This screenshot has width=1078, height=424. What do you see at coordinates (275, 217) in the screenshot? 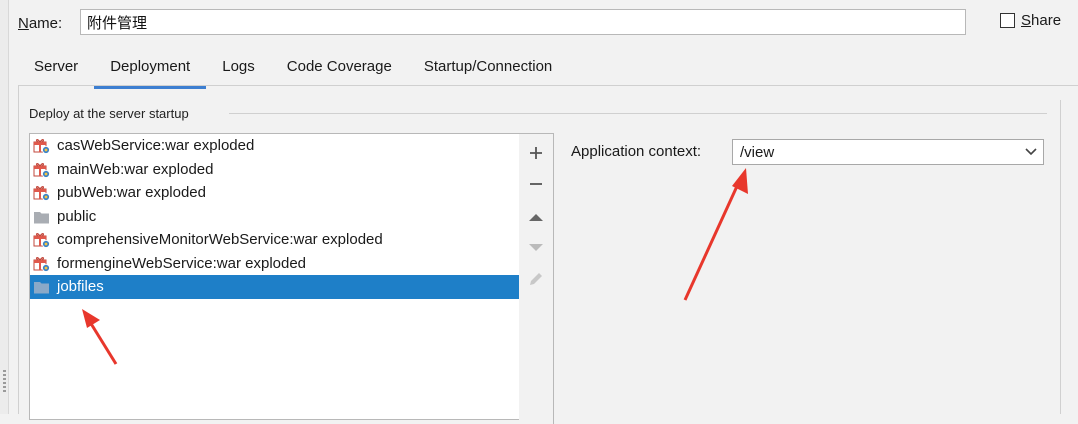
I see `list-item: public` at bounding box center [275, 217].